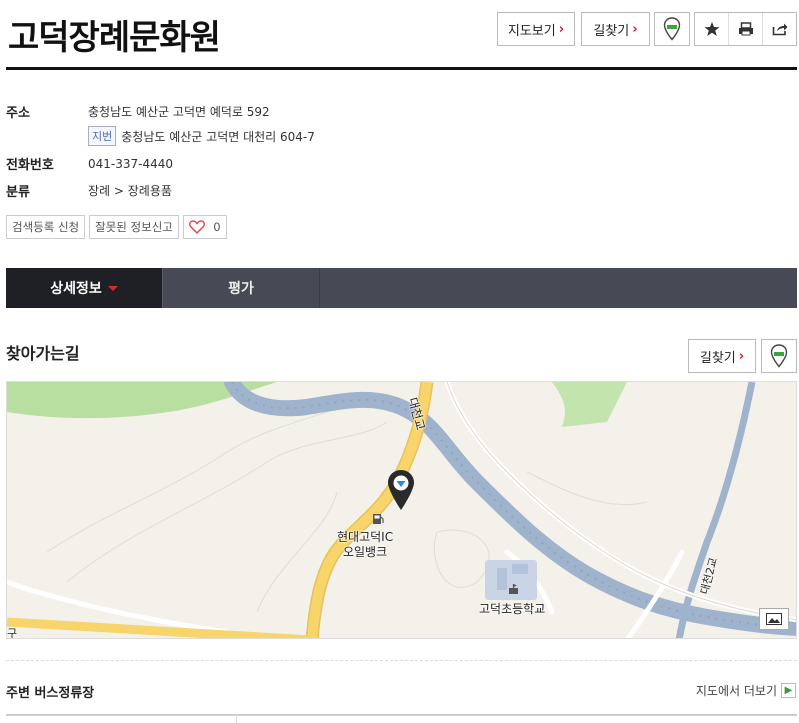 This screenshot has height=723, width=799. Describe the element at coordinates (218, 136) in the screenshot. I see `jibun-address-value: 충청남도 예산군 고덕면 대천리 604-7` at that location.